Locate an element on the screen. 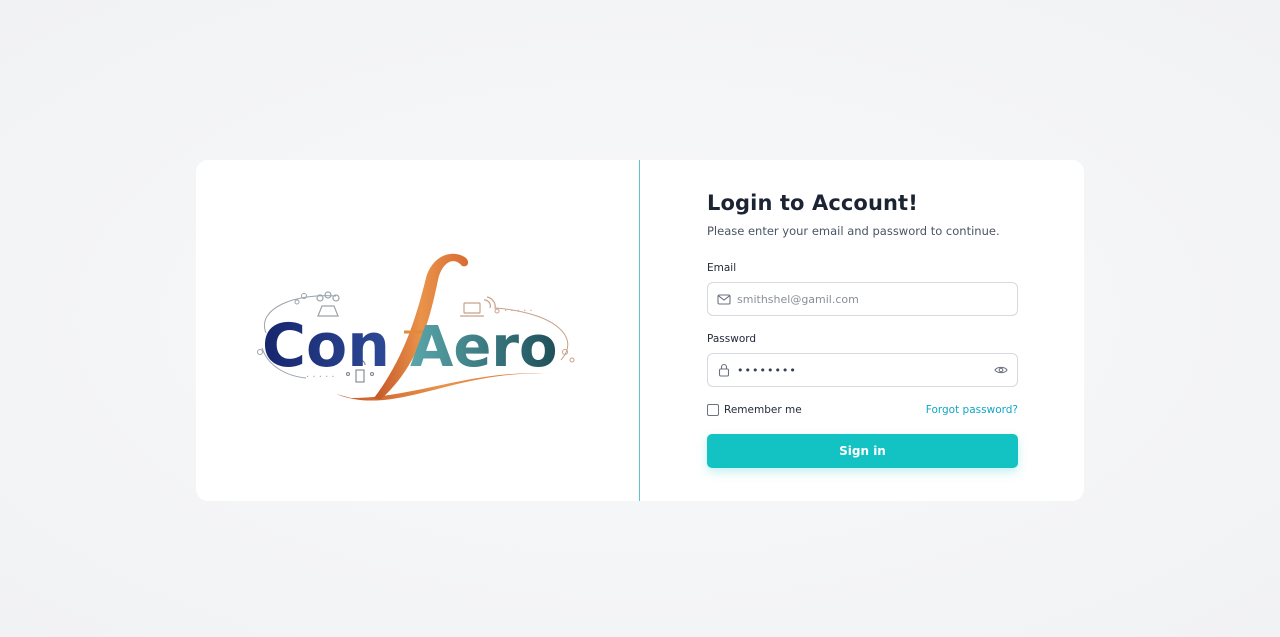 The image size is (1280, 637). remember-checkbox is located at coordinates (713, 410).